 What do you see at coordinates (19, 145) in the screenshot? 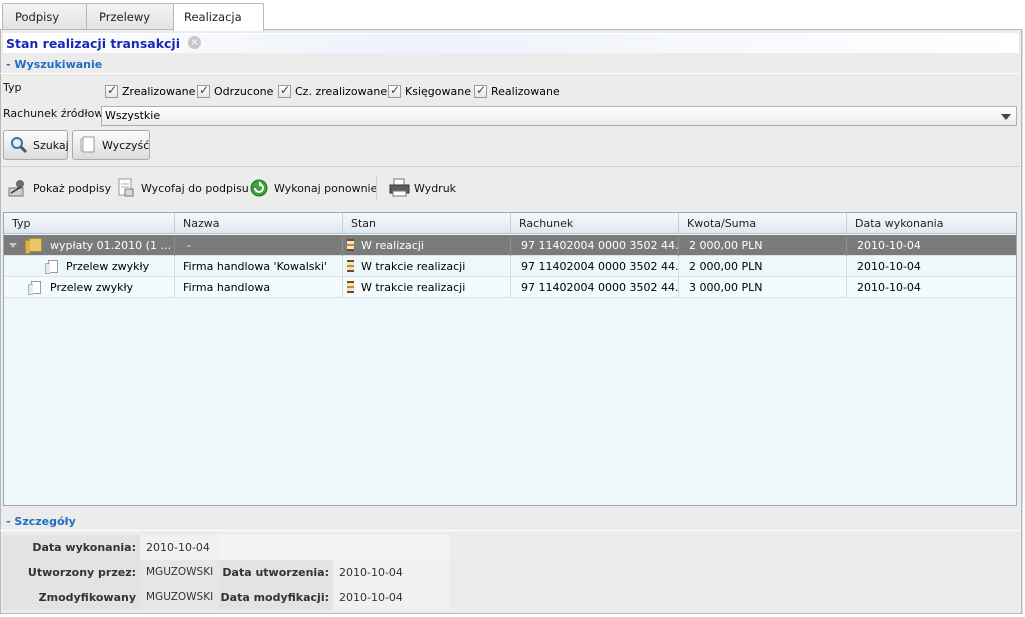
I see `search-icon` at bounding box center [19, 145].